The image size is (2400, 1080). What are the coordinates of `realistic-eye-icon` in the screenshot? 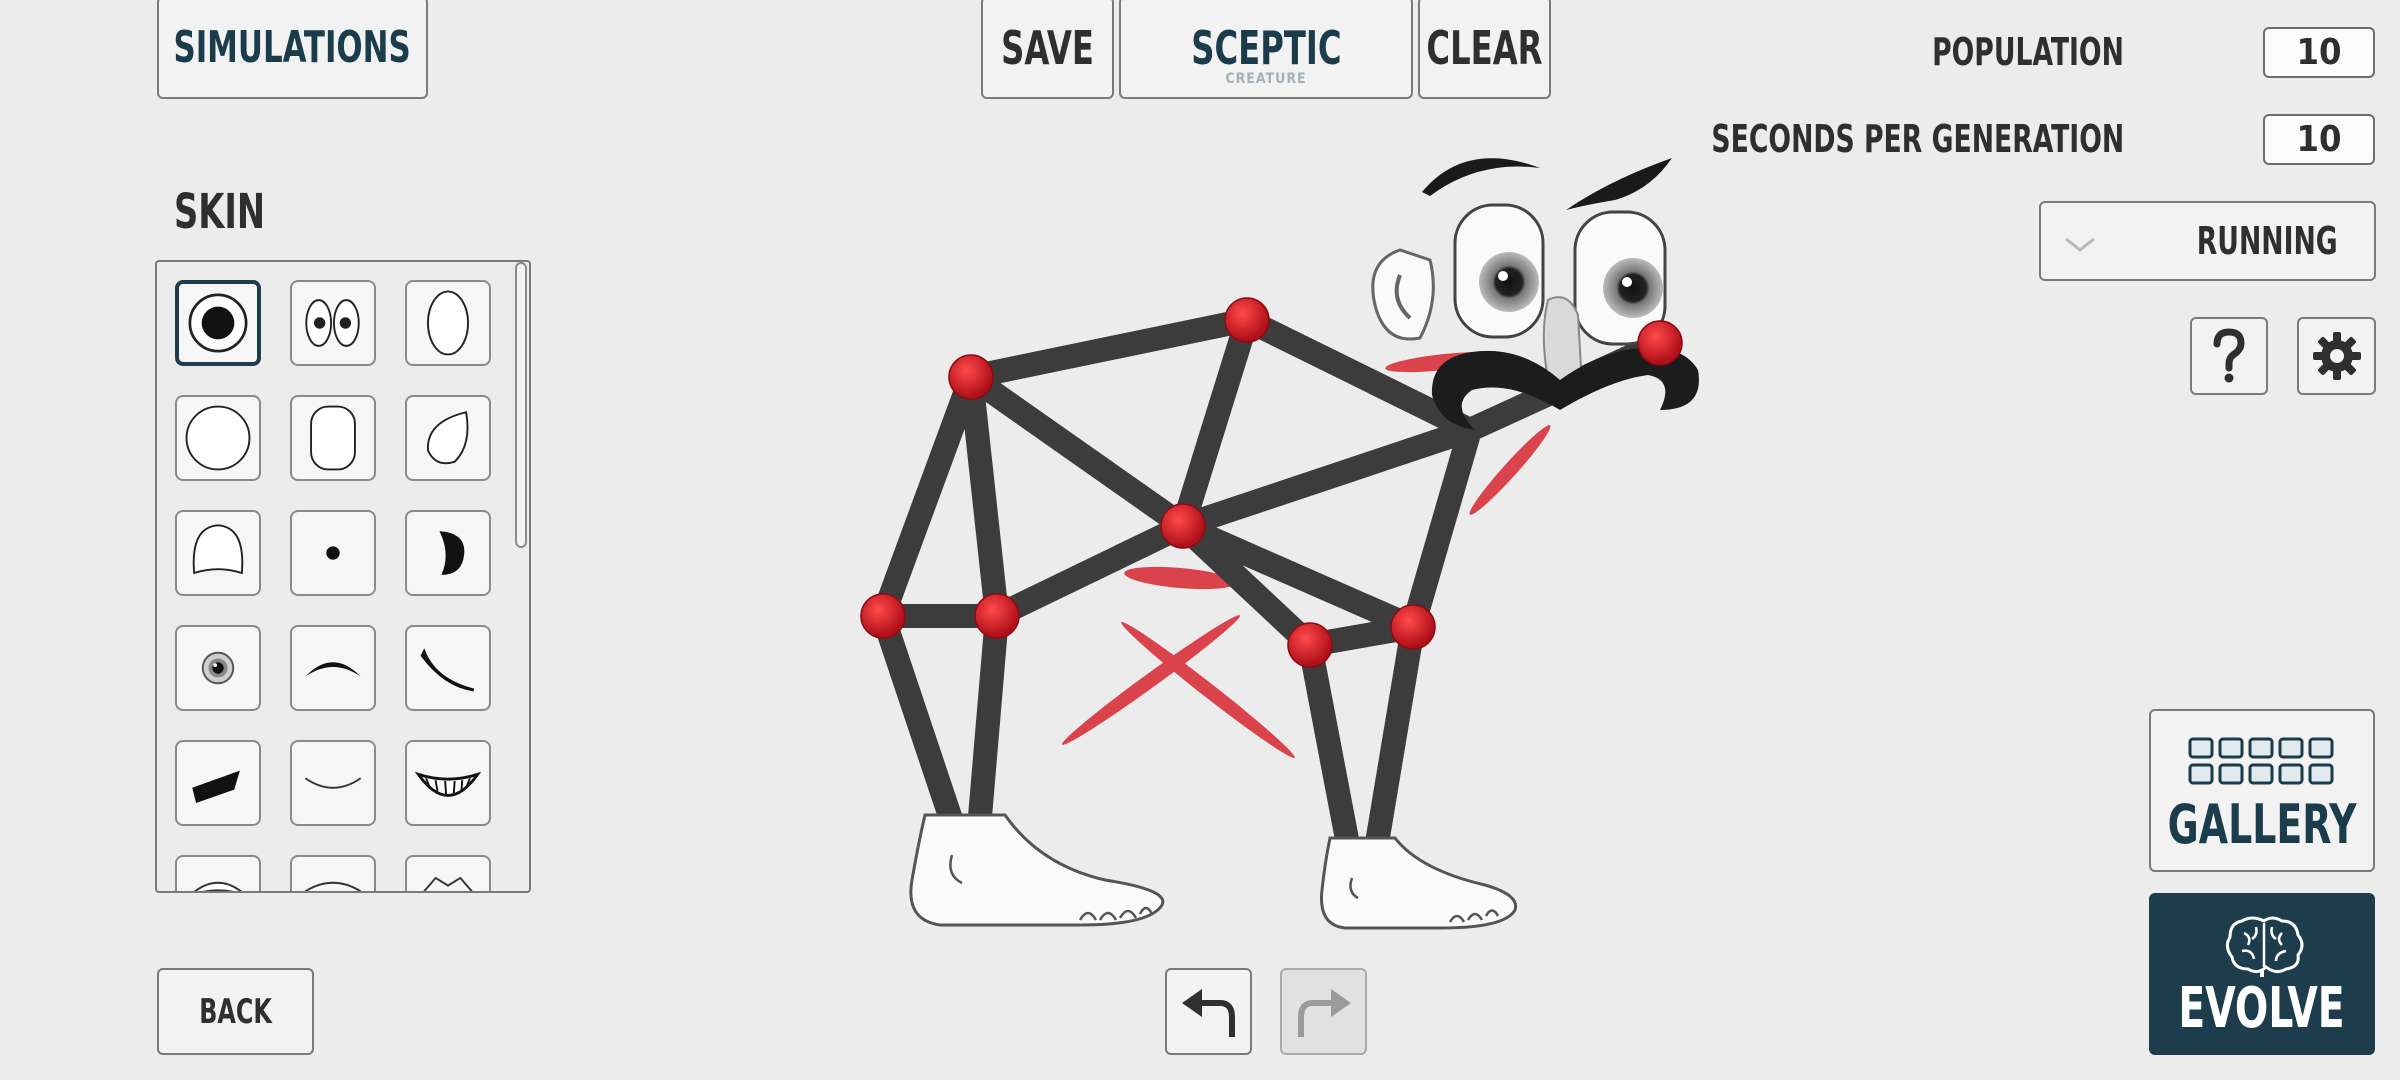 It's located at (218, 668).